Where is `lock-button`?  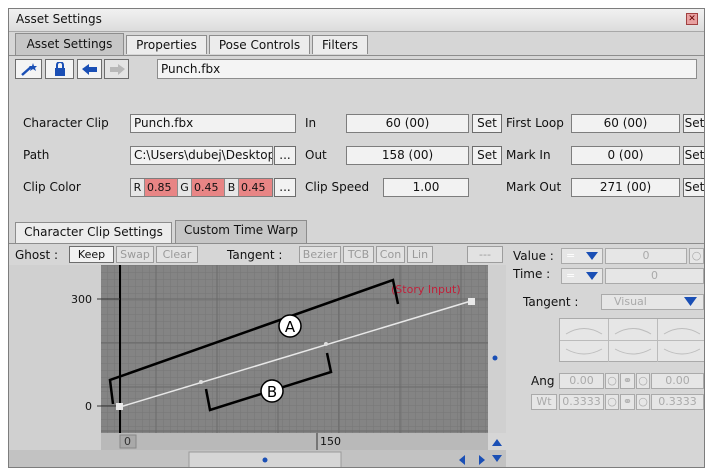
lock-button is located at coordinates (59, 69).